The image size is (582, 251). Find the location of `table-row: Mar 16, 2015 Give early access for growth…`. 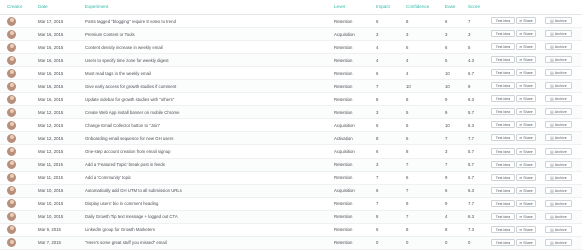

table-row: Mar 16, 2015 Give early access for growth… is located at coordinates (291, 87).